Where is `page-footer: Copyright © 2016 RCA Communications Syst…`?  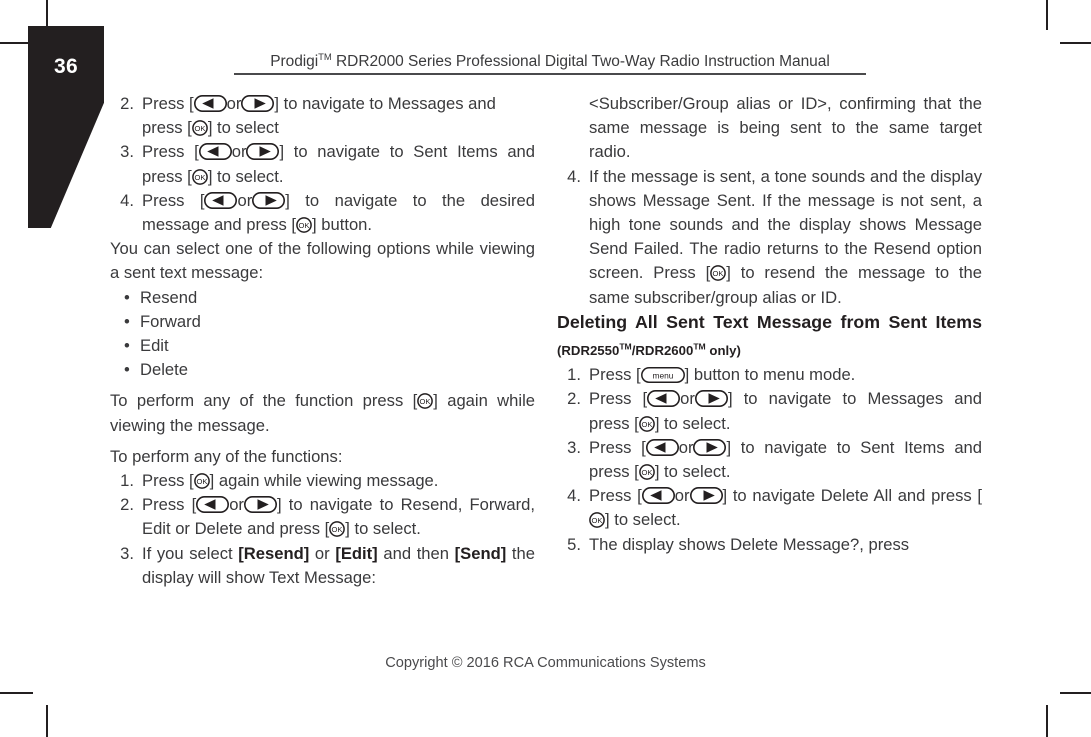
page-footer: Copyright © 2016 RCA Communications Syst… is located at coordinates (545, 663).